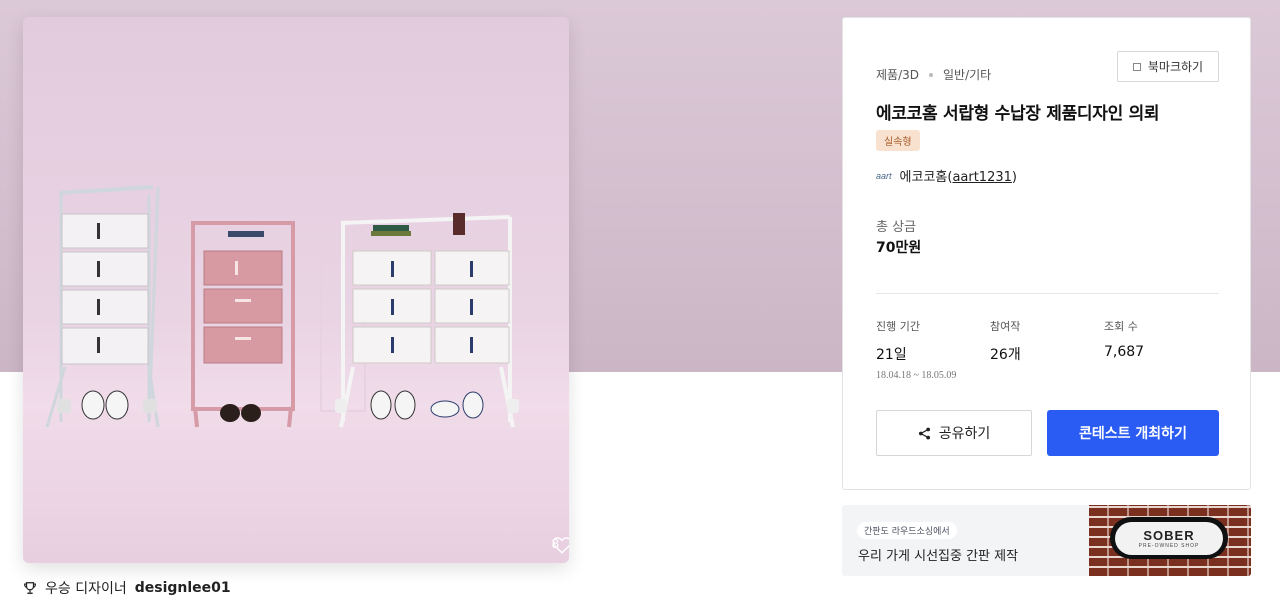  Describe the element at coordinates (981, 177) in the screenshot. I see `owner-id-link: aart1231` at that location.